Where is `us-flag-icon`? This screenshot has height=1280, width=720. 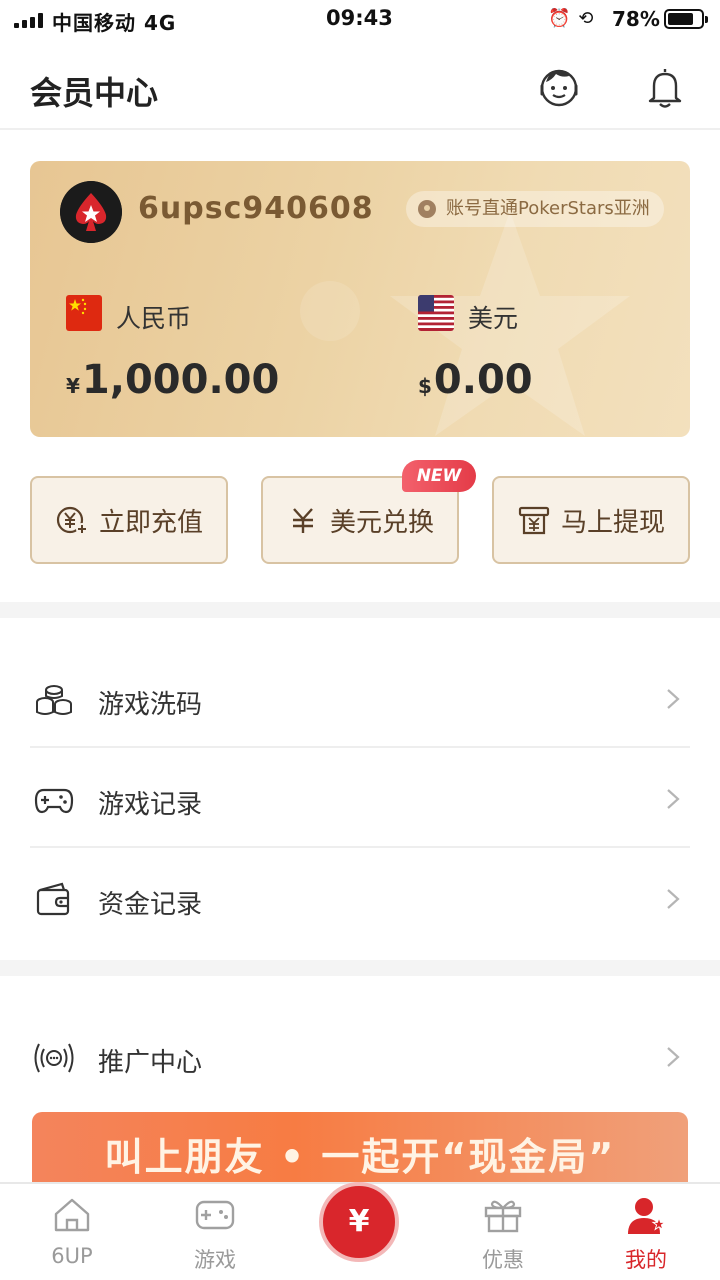 us-flag-icon is located at coordinates (436, 313).